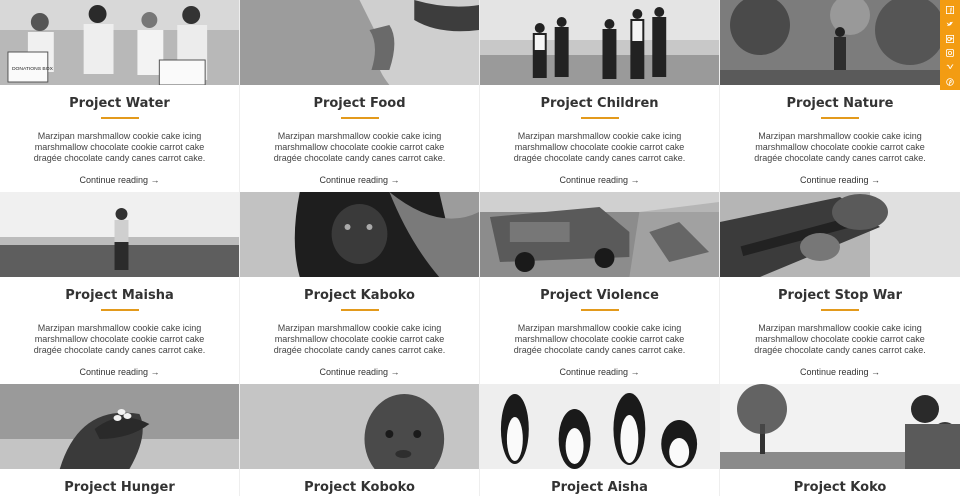  I want to click on project-title: Project Hunger, so click(119, 488).